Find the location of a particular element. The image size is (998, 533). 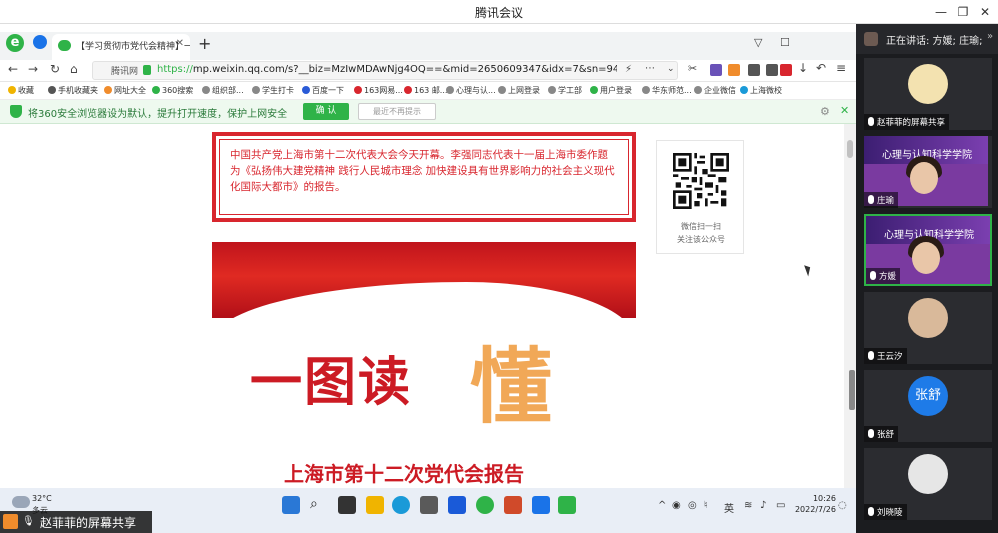

bookmark-item: 网址大全 is located at coordinates (125, 90).